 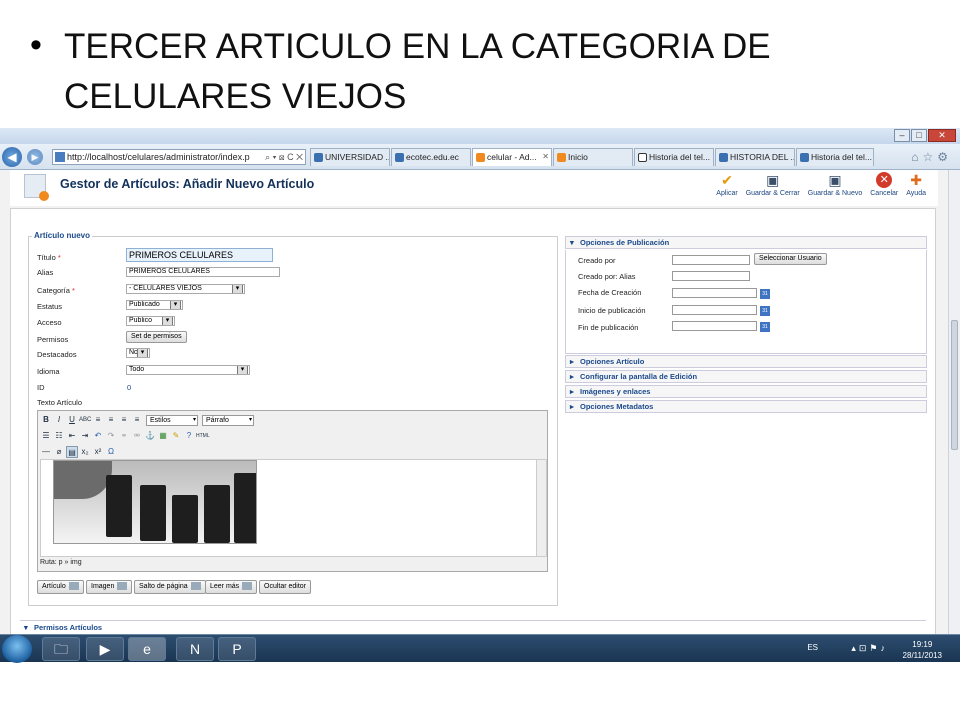 What do you see at coordinates (46, 420) in the screenshot?
I see `bold-button: B` at bounding box center [46, 420].